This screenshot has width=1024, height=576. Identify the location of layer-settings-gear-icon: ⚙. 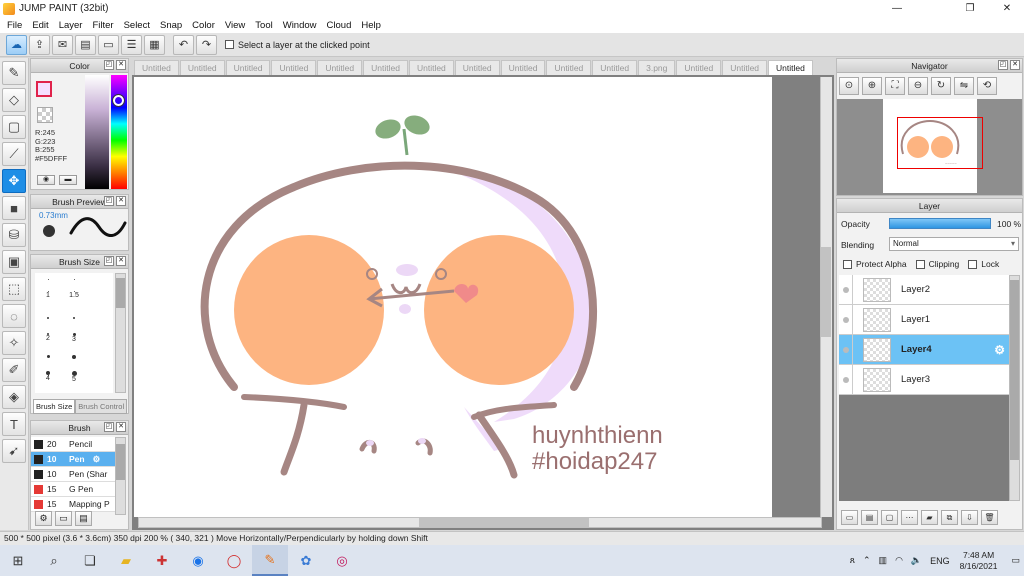
(999, 350).